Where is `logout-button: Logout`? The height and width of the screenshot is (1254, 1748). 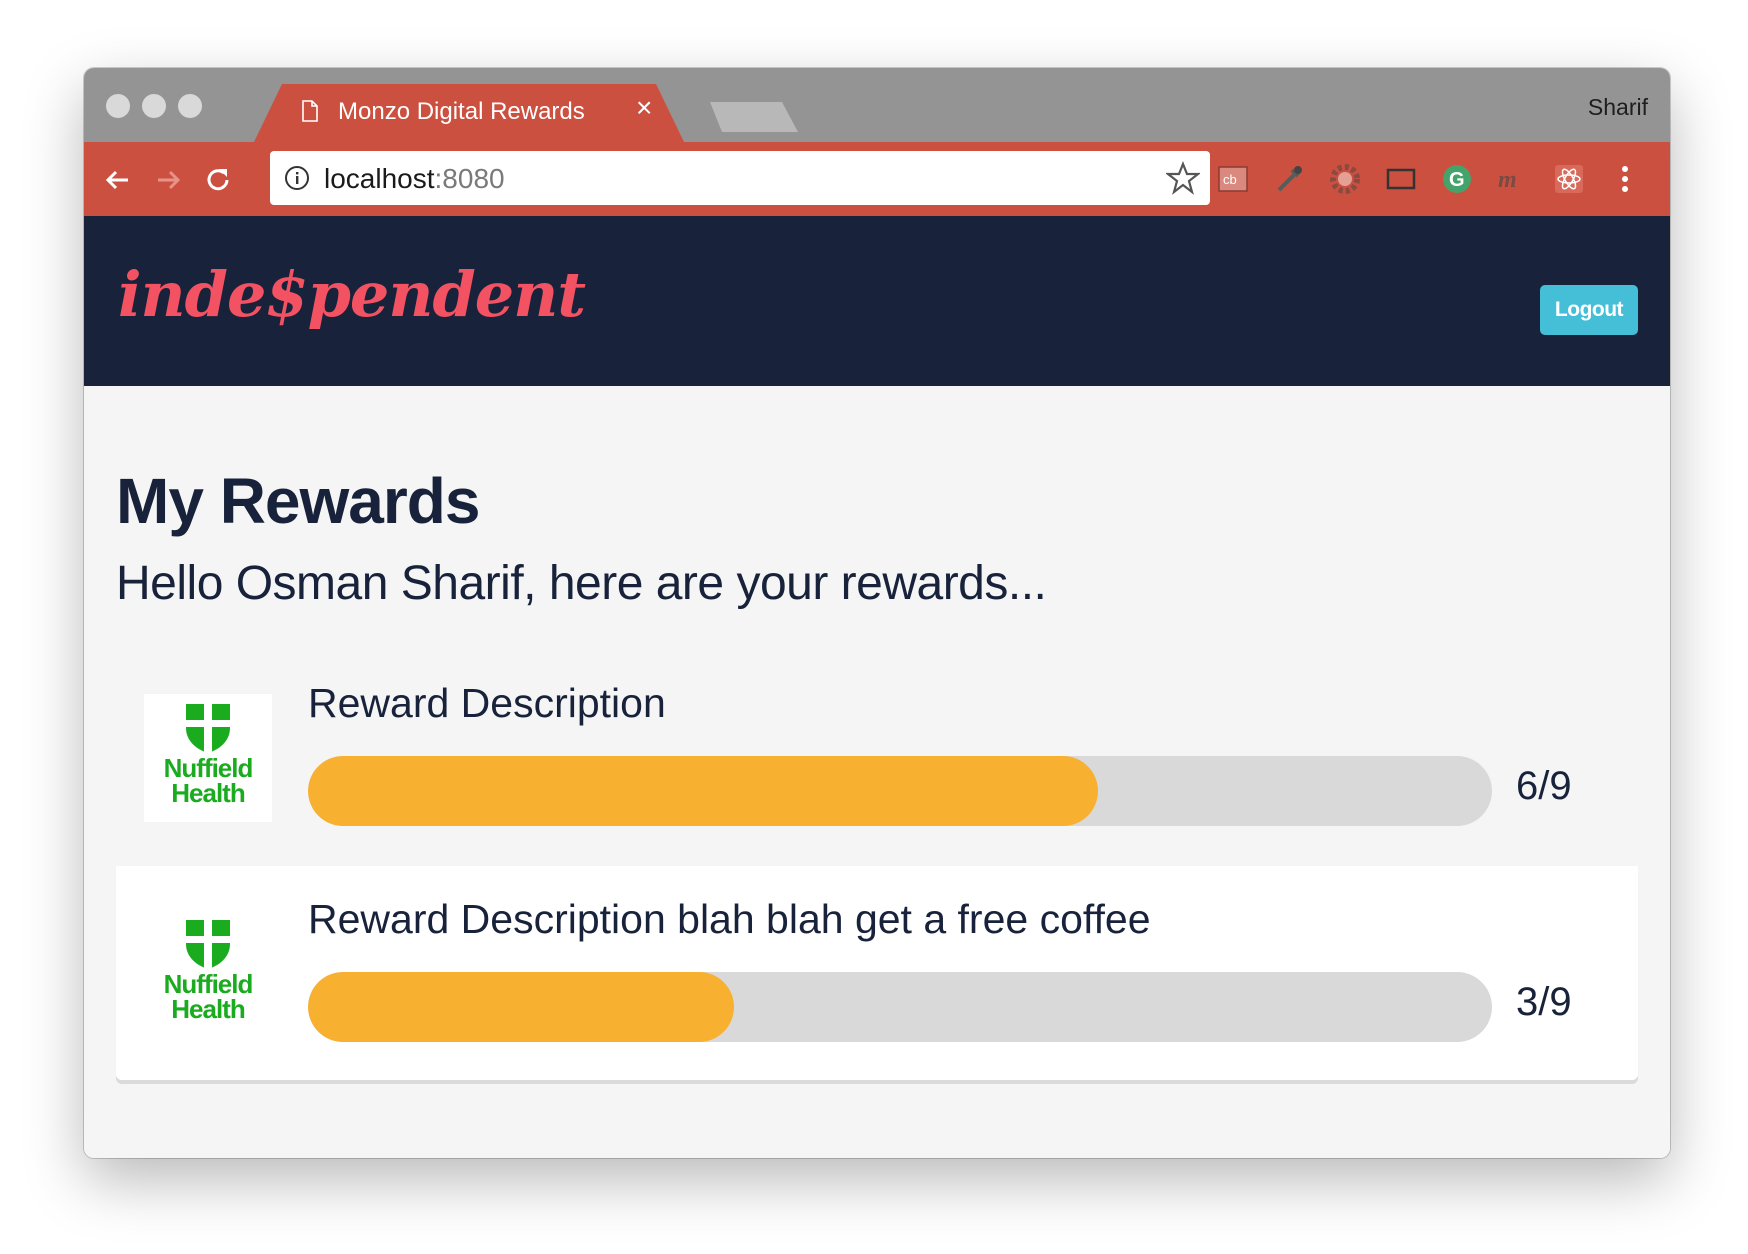 logout-button: Logout is located at coordinates (1589, 310).